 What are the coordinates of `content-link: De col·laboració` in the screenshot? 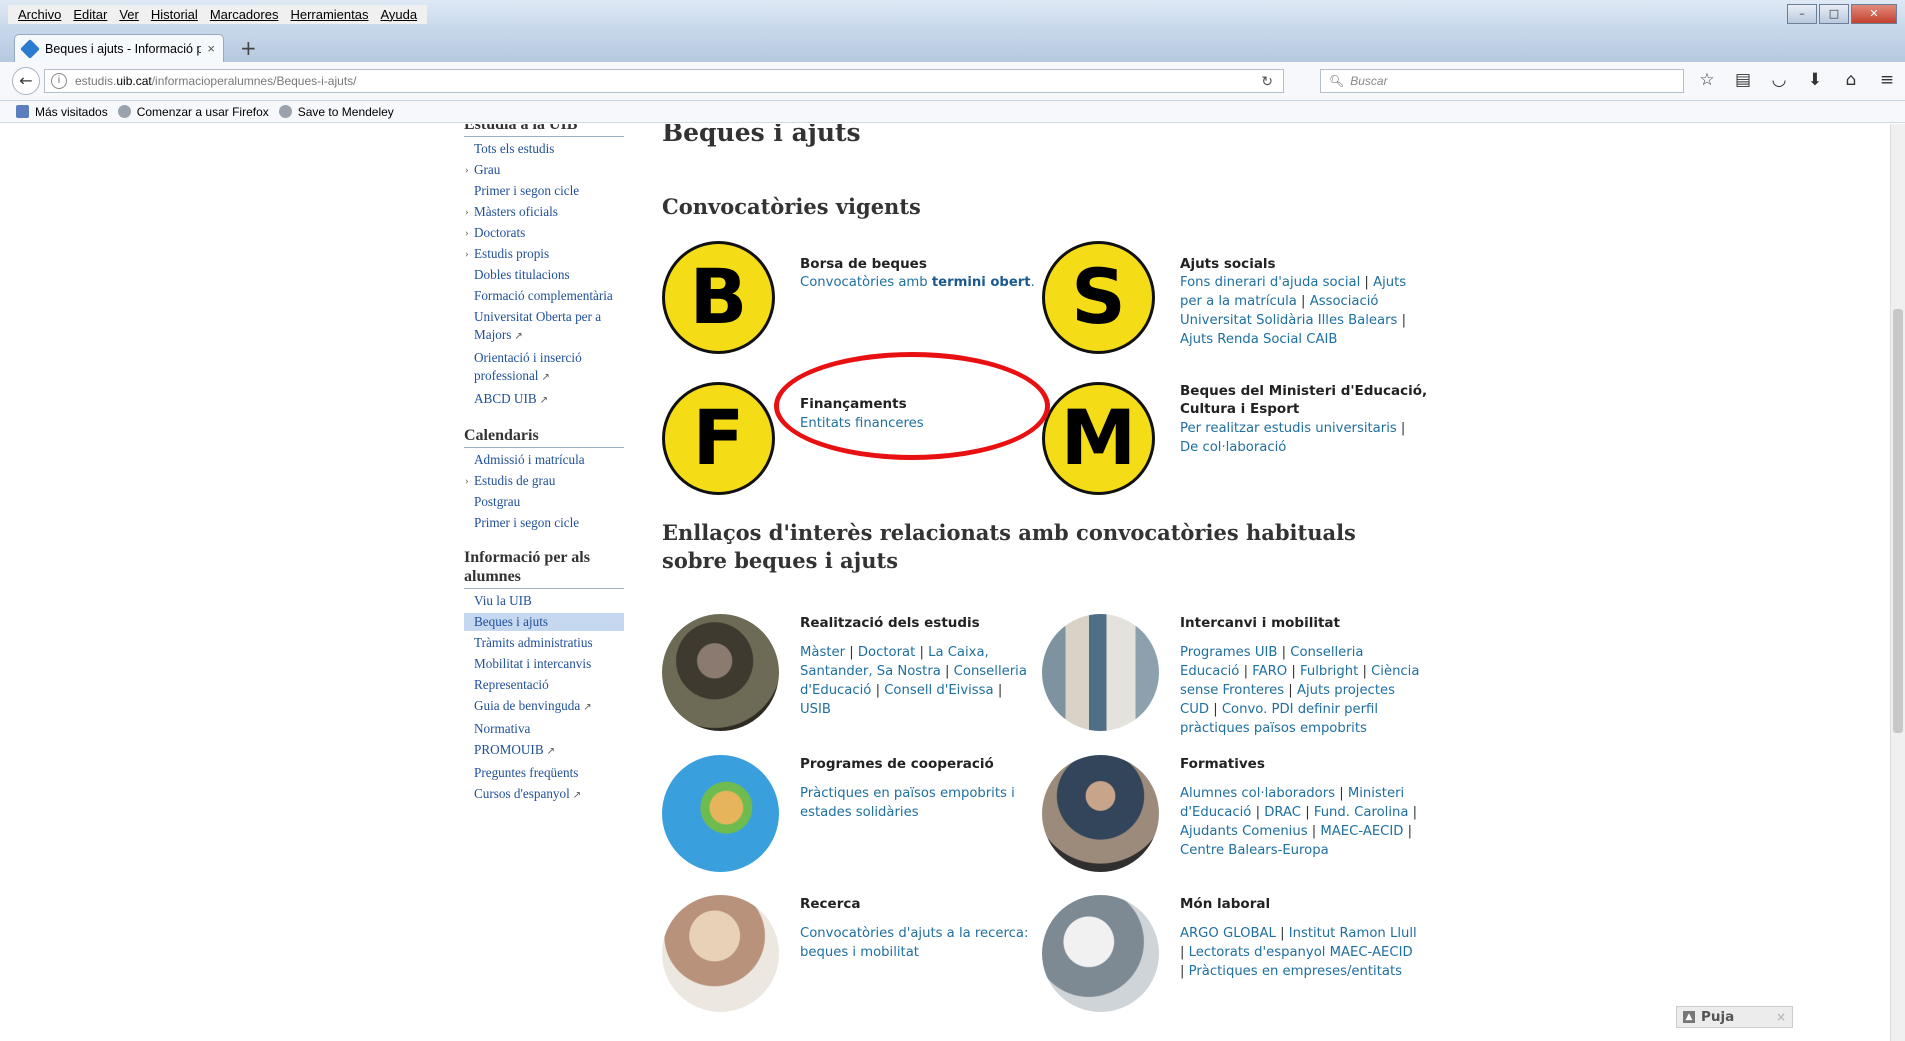 It's located at (1233, 447).